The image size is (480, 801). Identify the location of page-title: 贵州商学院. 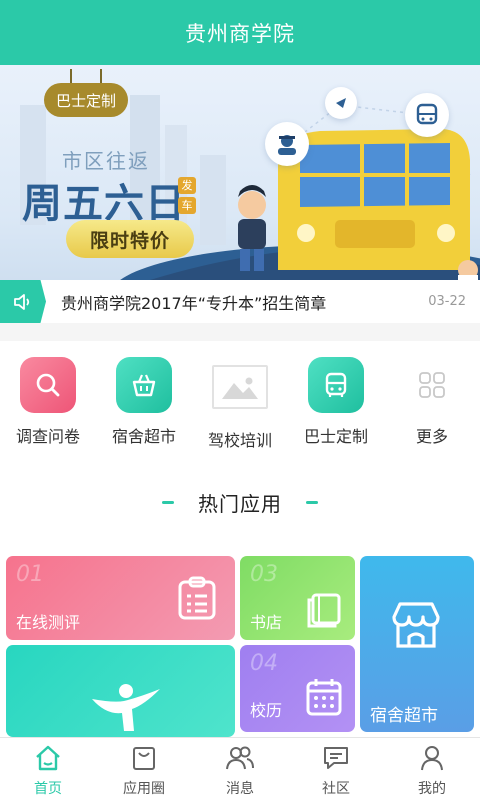
(240, 33).